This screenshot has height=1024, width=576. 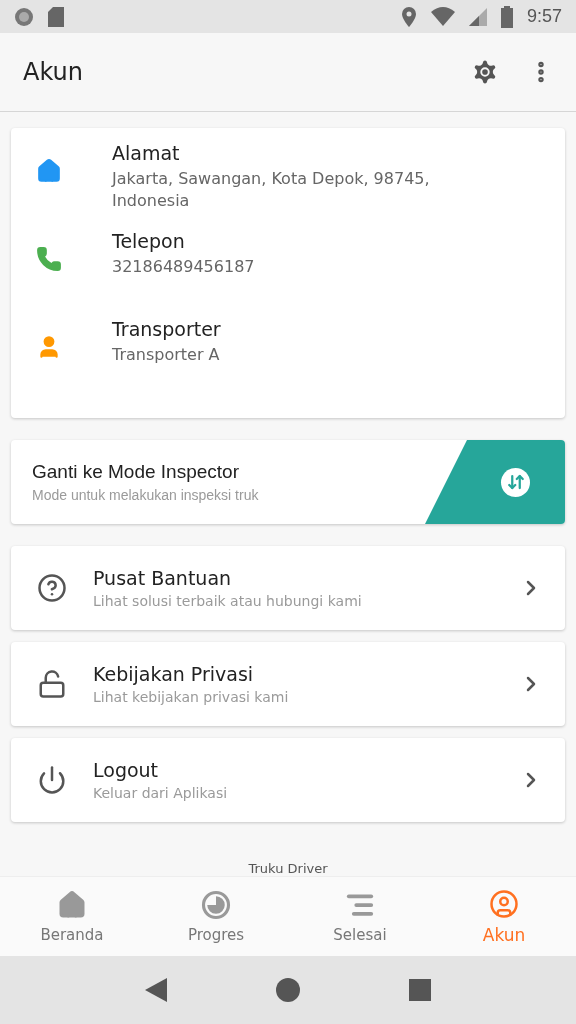 What do you see at coordinates (52, 780) in the screenshot?
I see `power-icon` at bounding box center [52, 780].